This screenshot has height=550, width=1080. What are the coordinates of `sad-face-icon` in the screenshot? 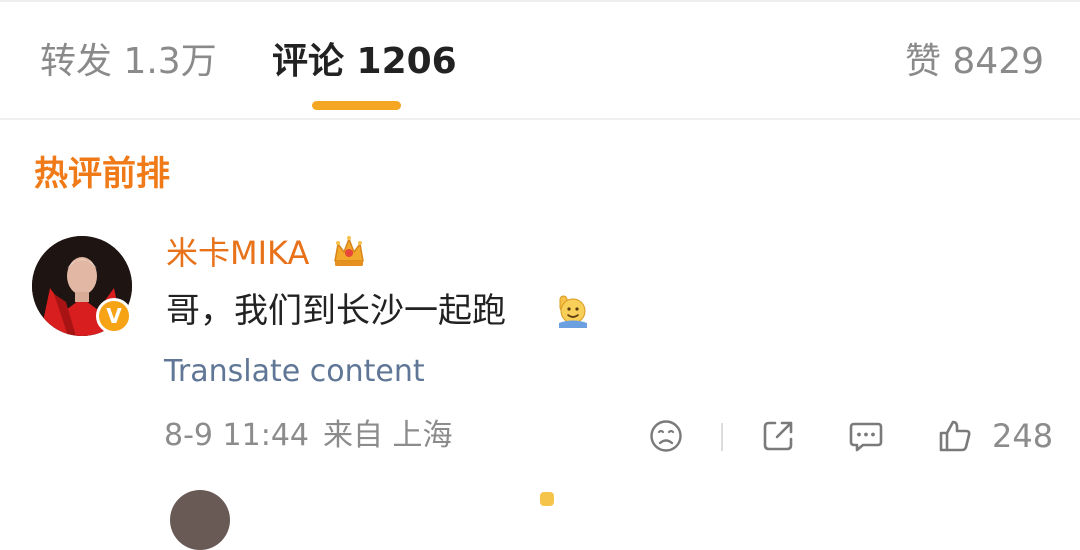 It's located at (666, 436).